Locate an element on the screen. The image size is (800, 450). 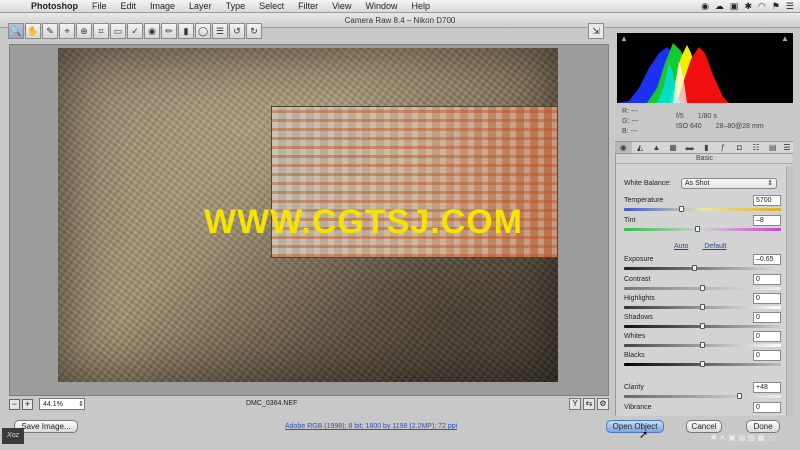
exposure-field: –0.65 is located at coordinates (767, 259).